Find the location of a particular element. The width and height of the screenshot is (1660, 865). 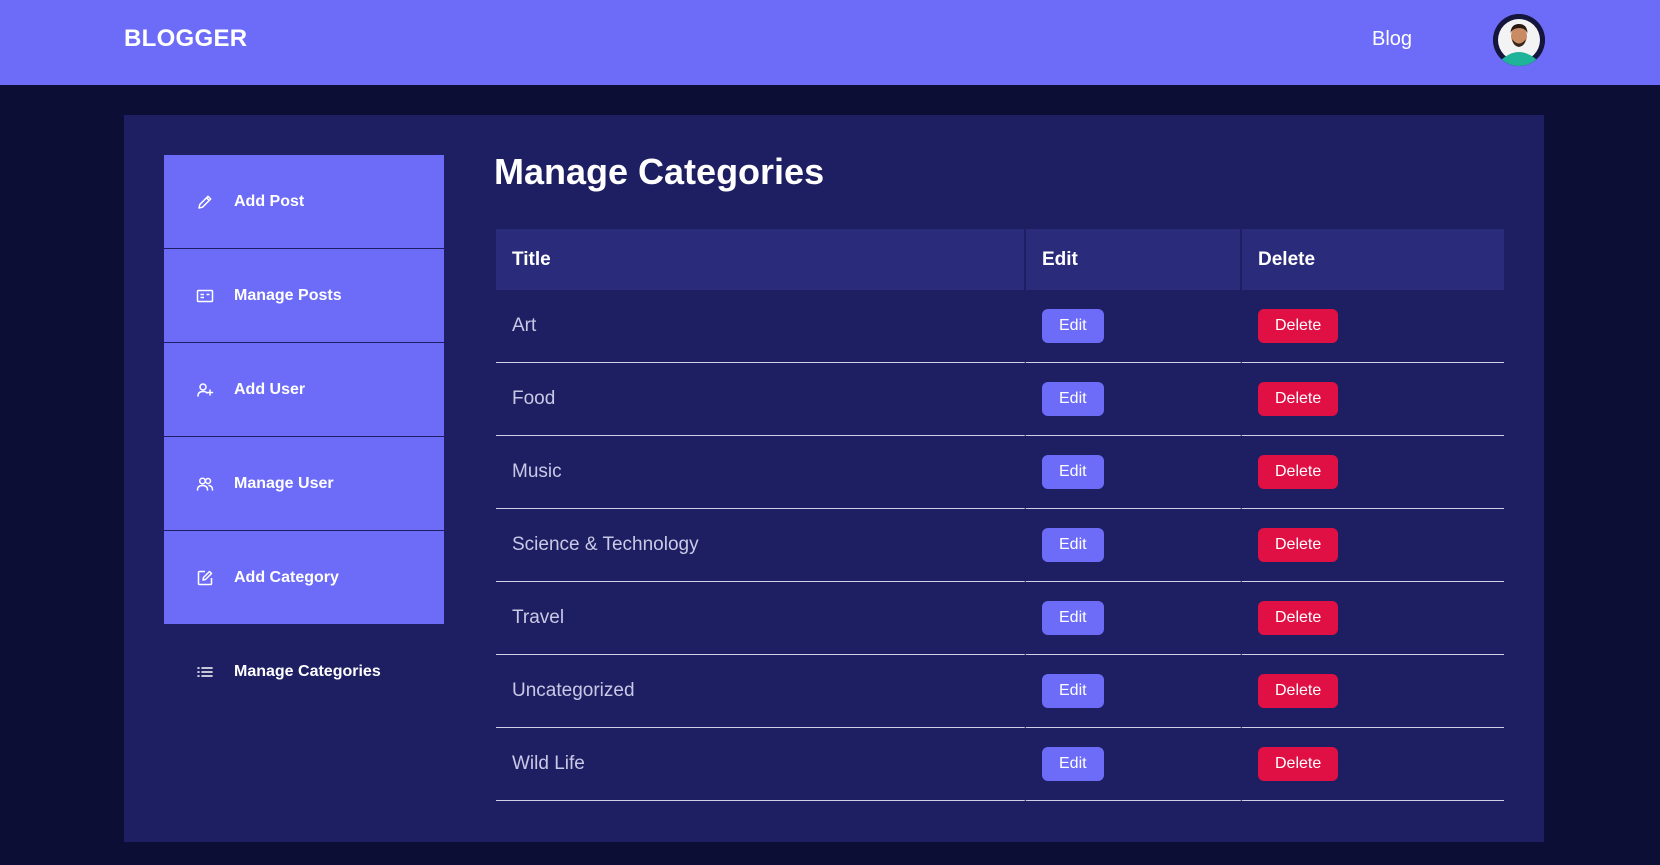

avatar is located at coordinates (1519, 40).